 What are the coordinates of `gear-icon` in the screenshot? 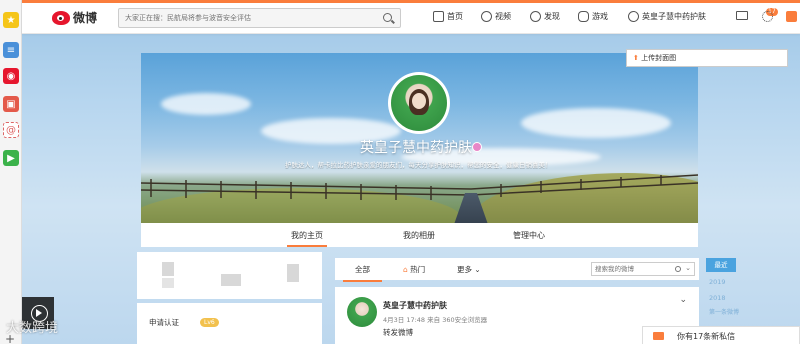 It's located at (767, 16).